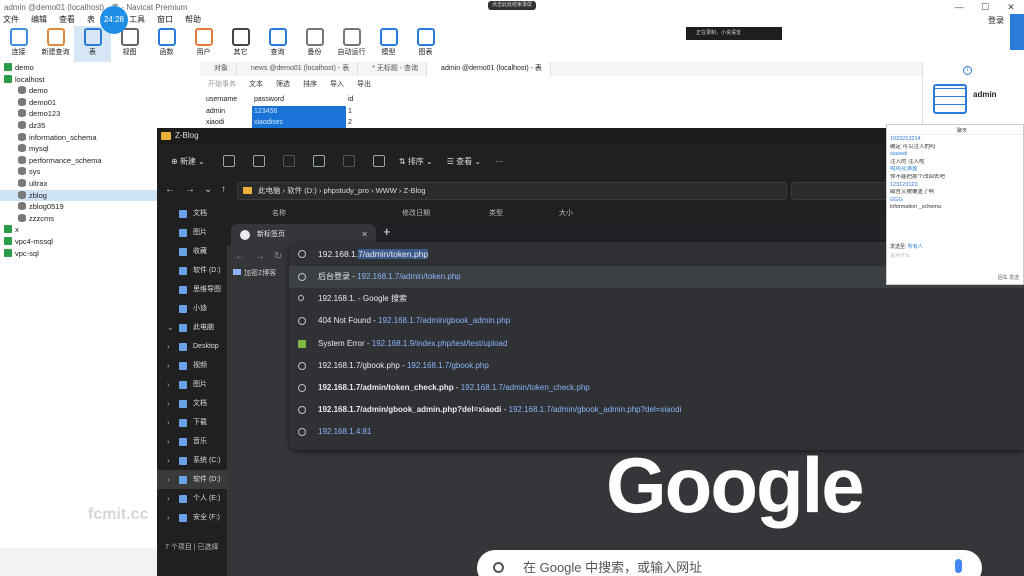 This screenshot has width=1024, height=576. What do you see at coordinates (348, 161) in the screenshot?
I see `share-icon` at bounding box center [348, 161].